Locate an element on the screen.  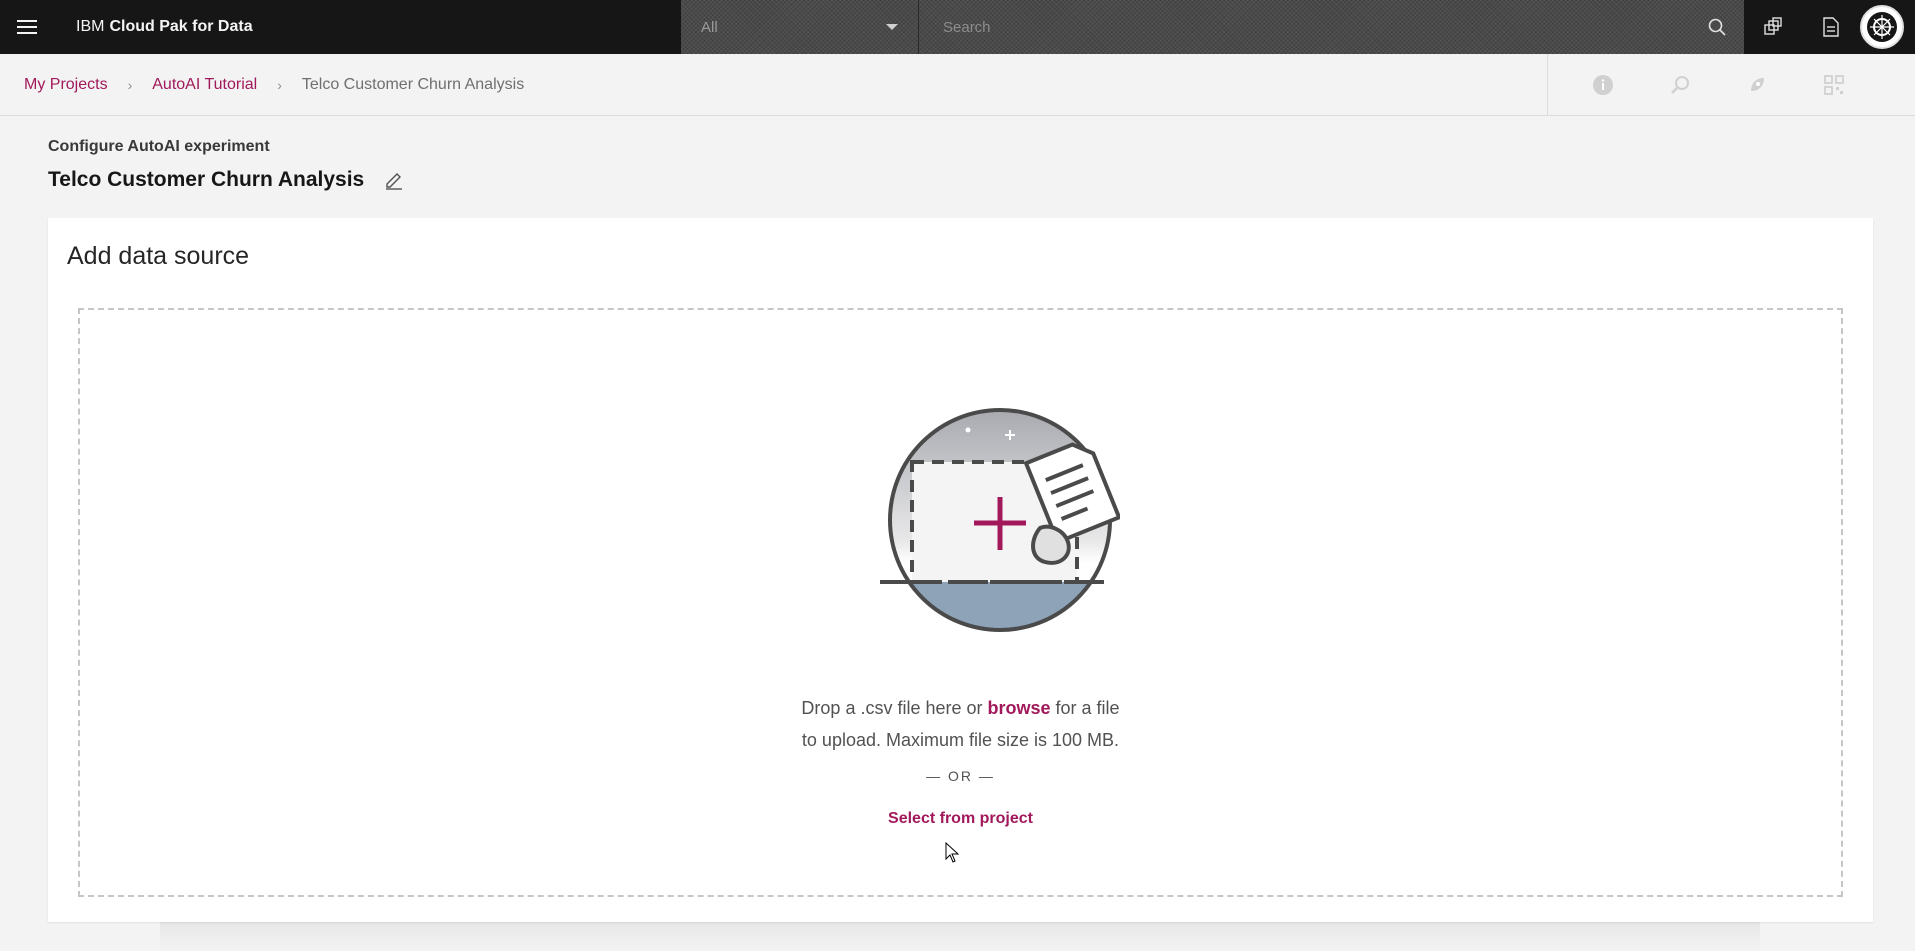
search-icon is located at coordinates (1717, 27).